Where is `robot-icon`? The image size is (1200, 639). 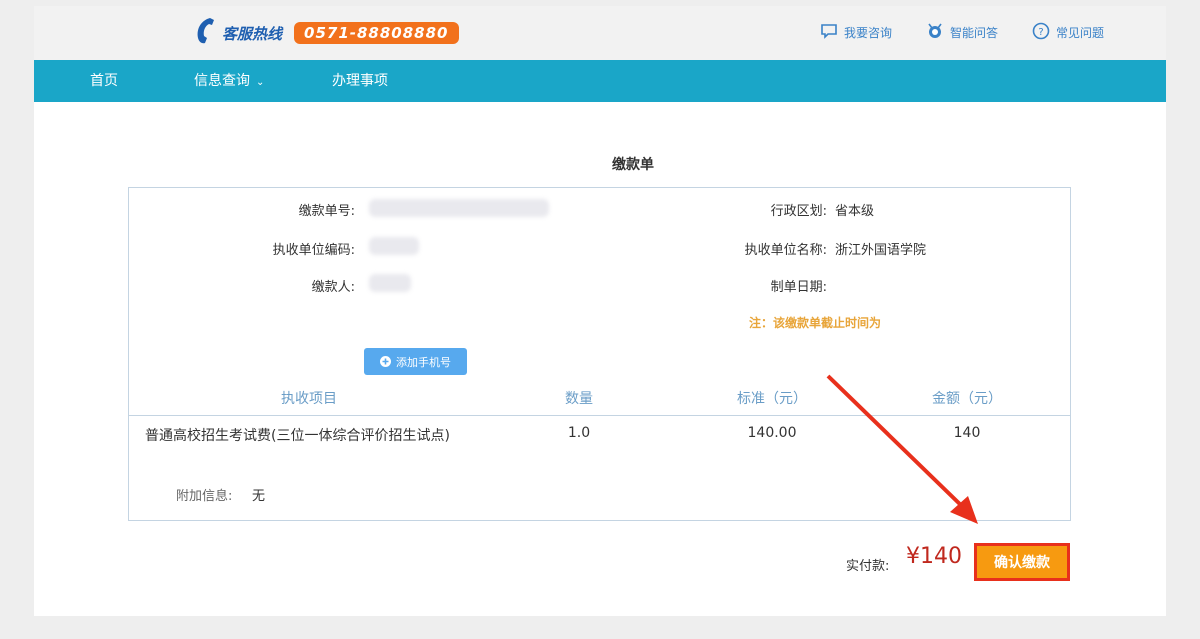 robot-icon is located at coordinates (935, 32).